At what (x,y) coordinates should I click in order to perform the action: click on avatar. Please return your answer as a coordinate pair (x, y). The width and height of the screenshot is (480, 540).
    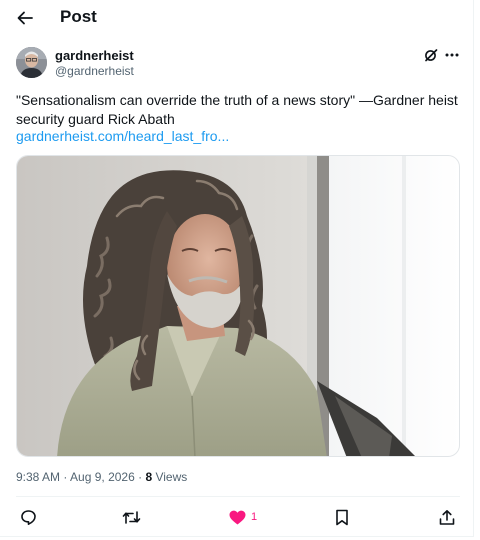
    Looking at the image, I should click on (31, 62).